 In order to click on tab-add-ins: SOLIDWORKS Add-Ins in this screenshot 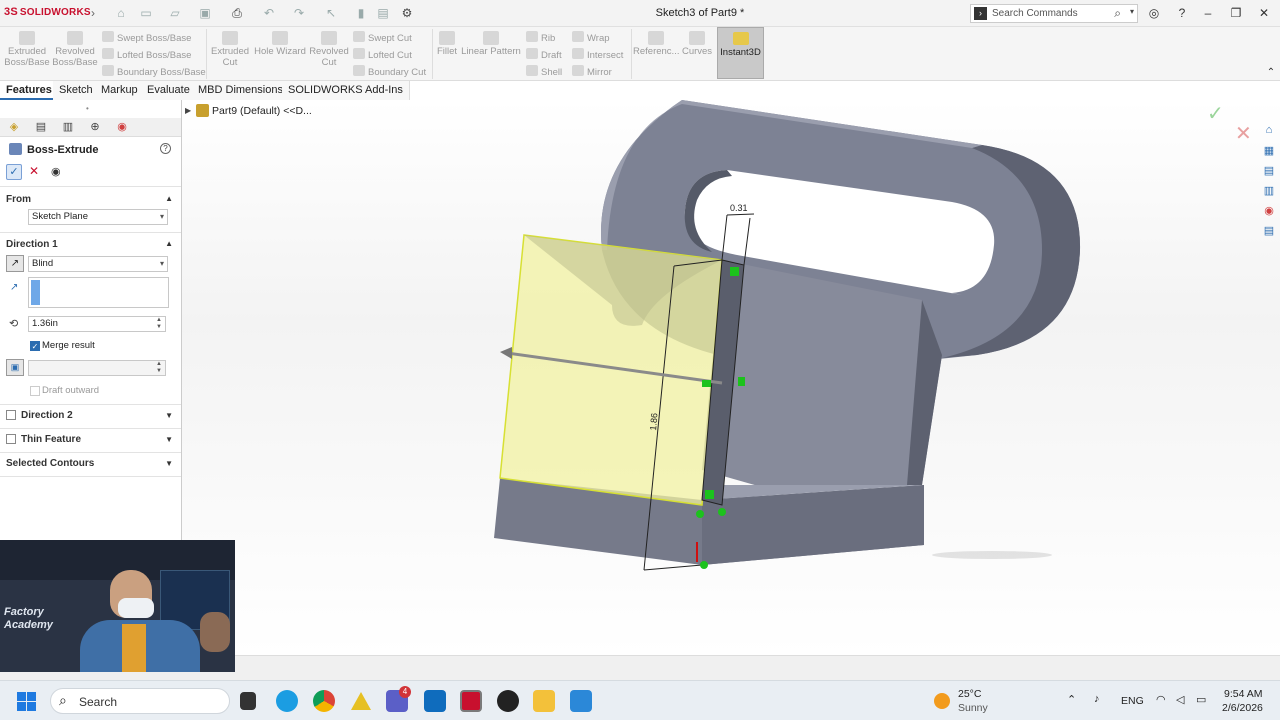, I will do `click(346, 90)`.